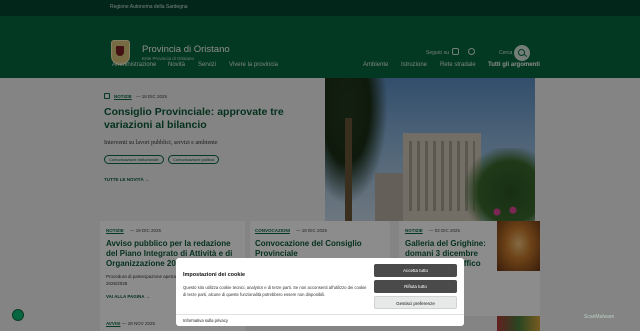 This screenshot has height=331, width=640. Describe the element at coordinates (415, 270) in the screenshot. I see `accept-all-button: Accetta tutto` at that location.